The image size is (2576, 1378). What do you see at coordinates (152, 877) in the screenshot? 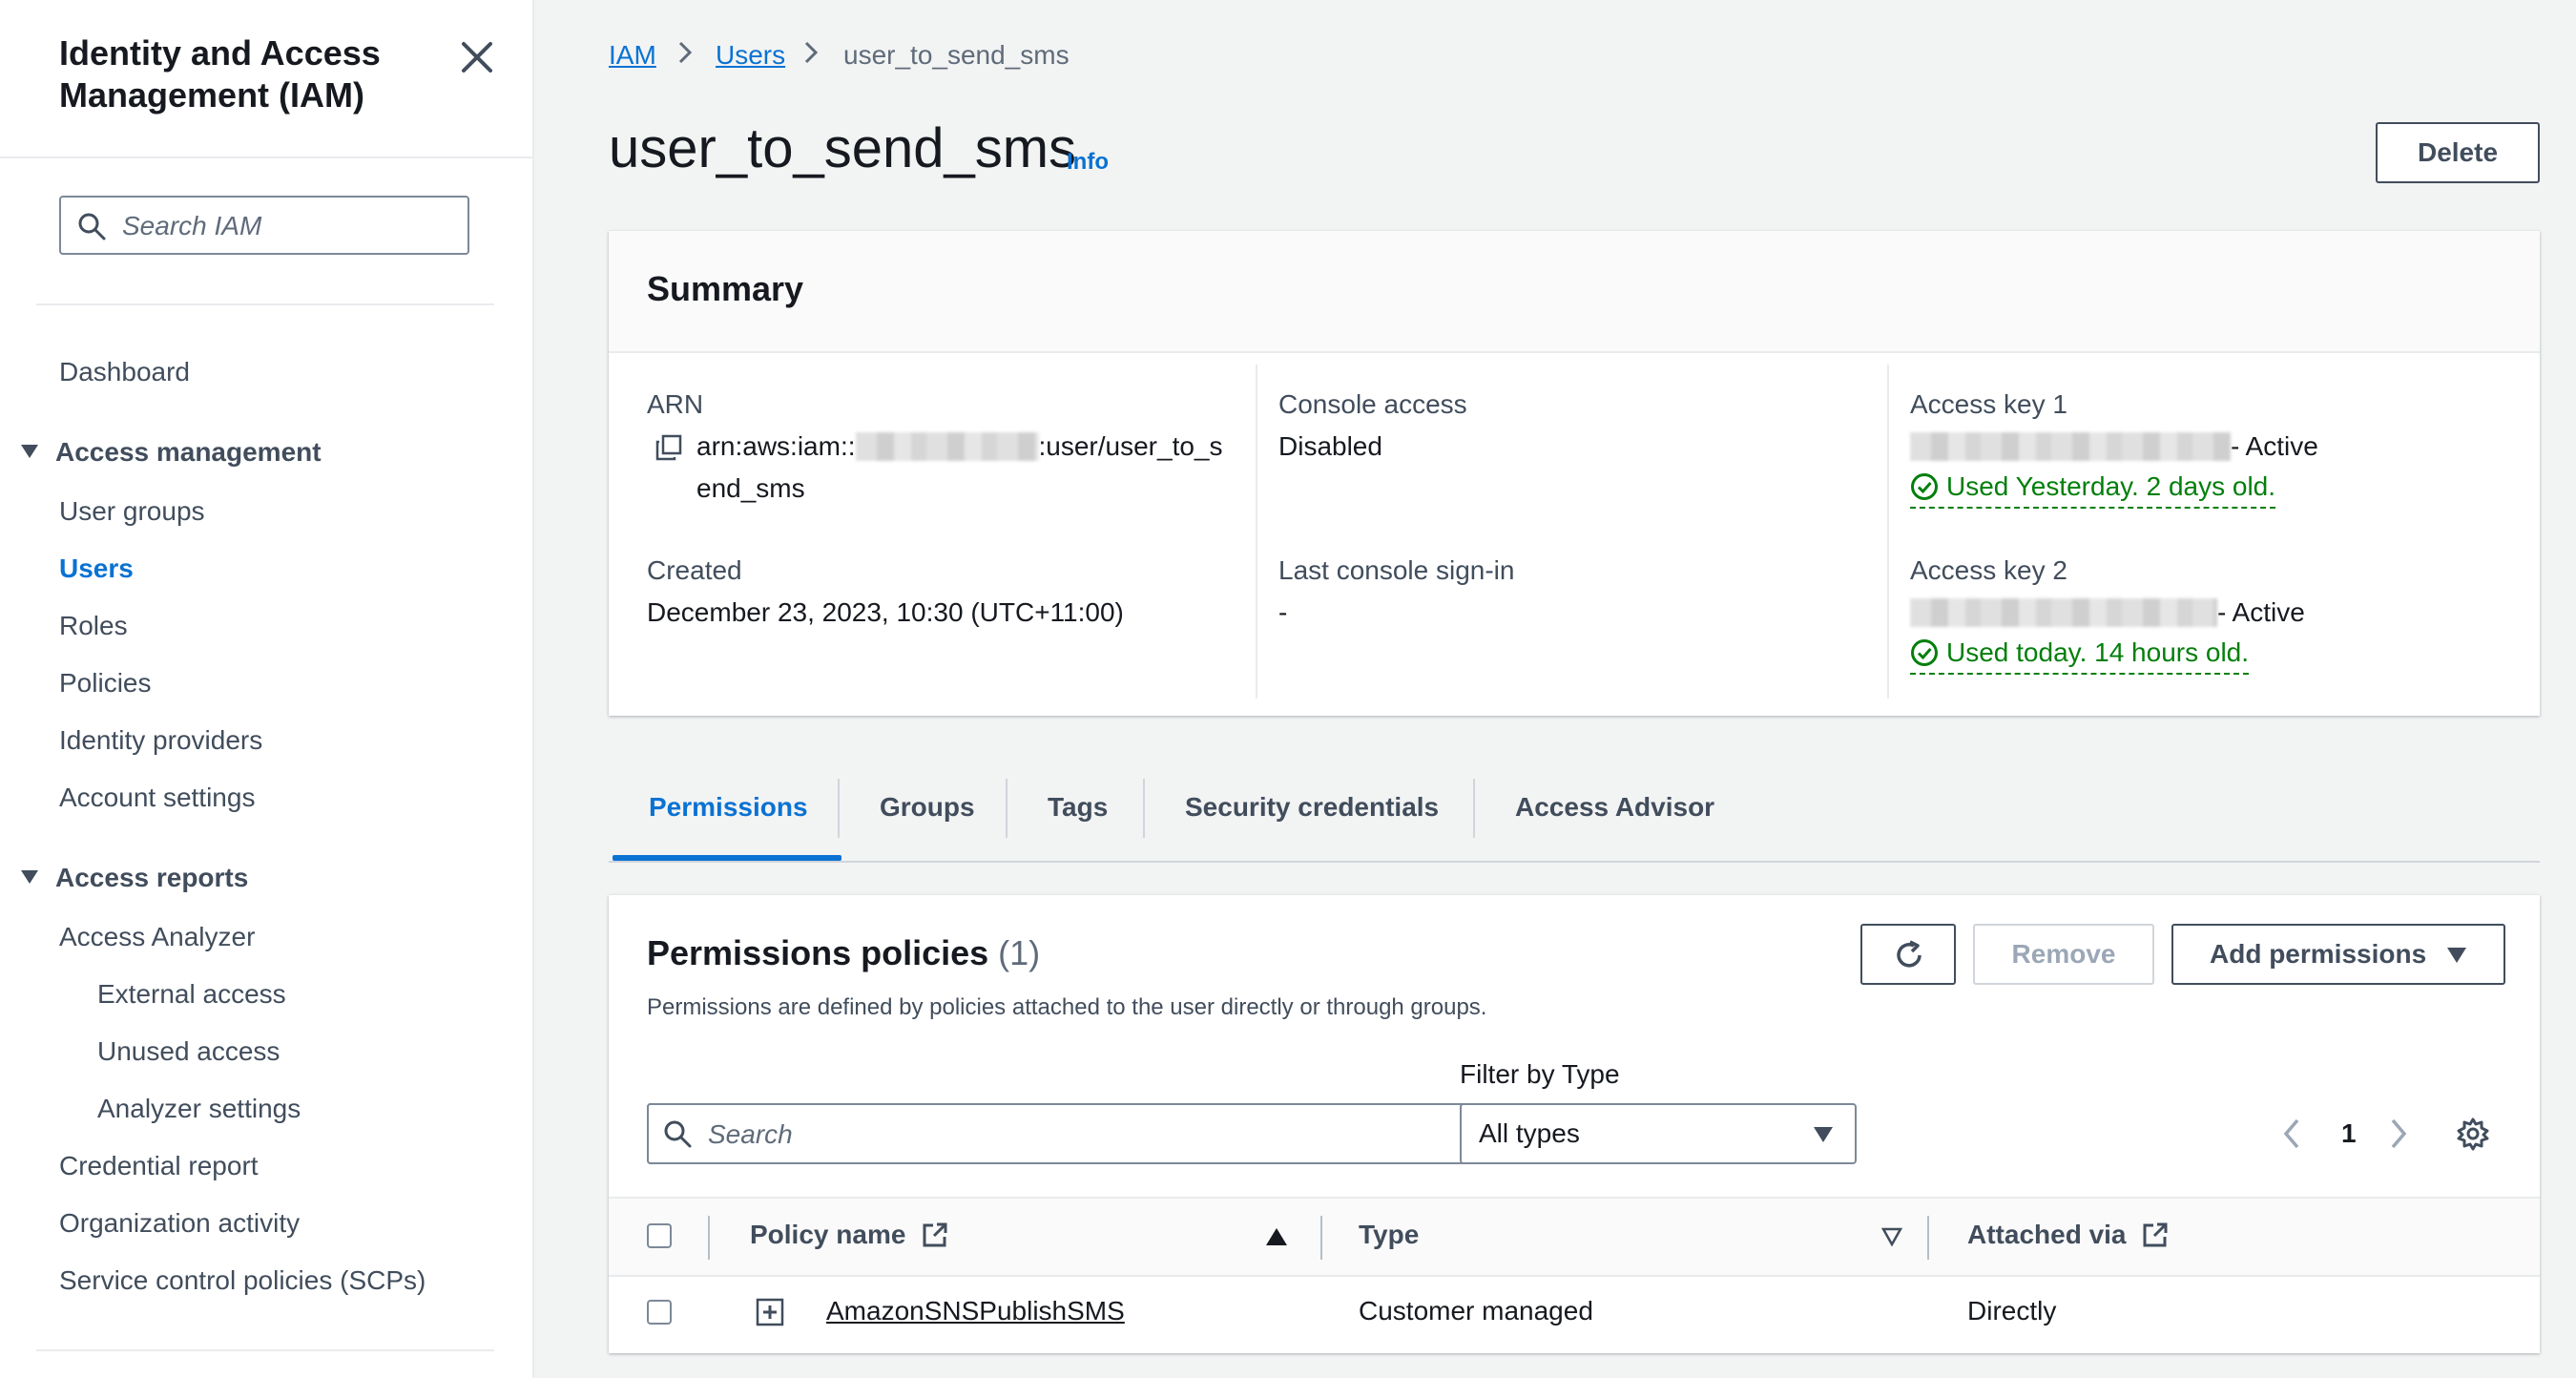
I see `section-label: Access reports` at bounding box center [152, 877].